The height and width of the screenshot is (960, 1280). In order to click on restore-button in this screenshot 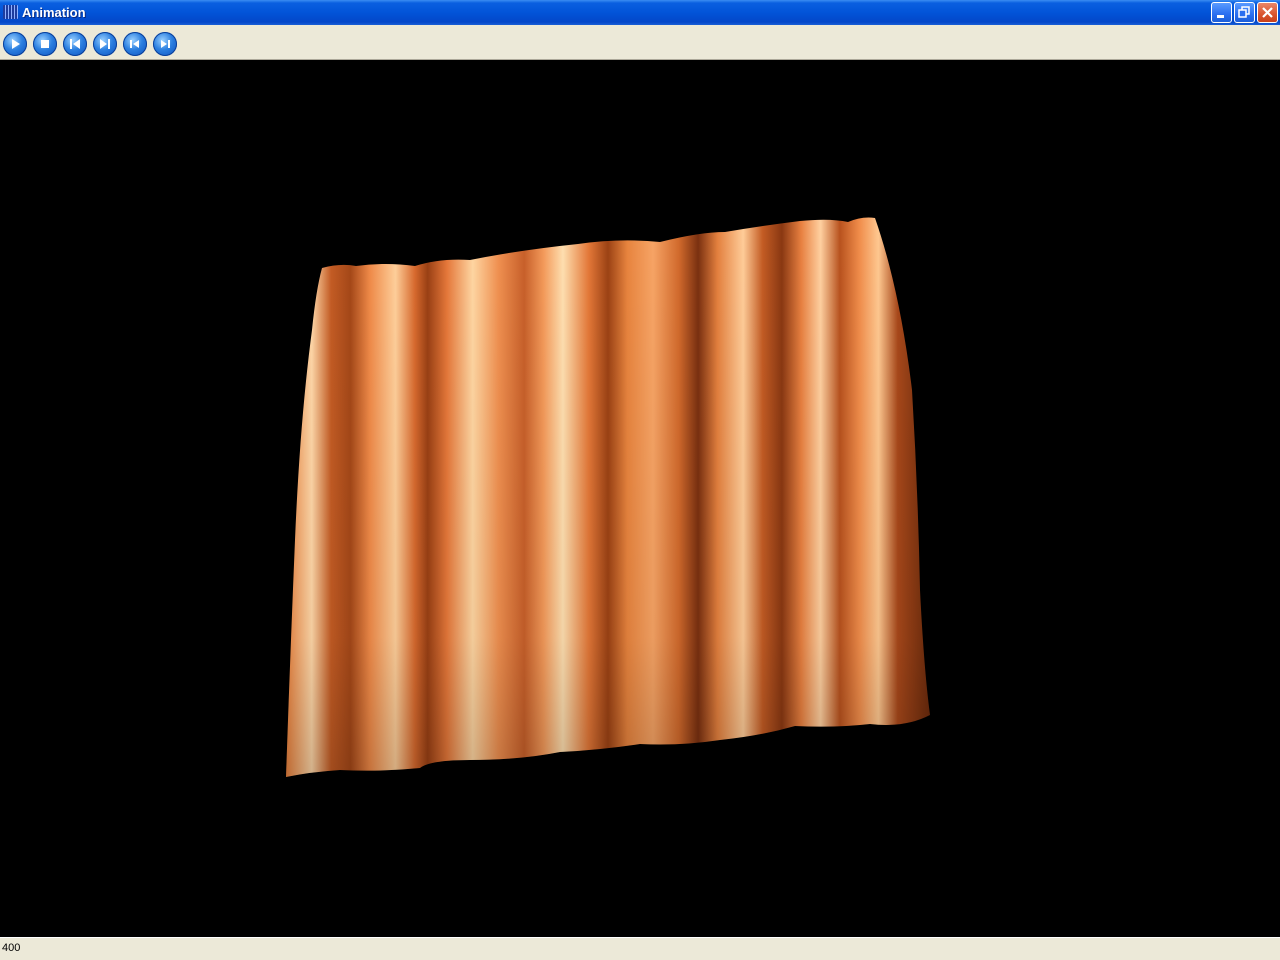, I will do `click(1244, 12)`.